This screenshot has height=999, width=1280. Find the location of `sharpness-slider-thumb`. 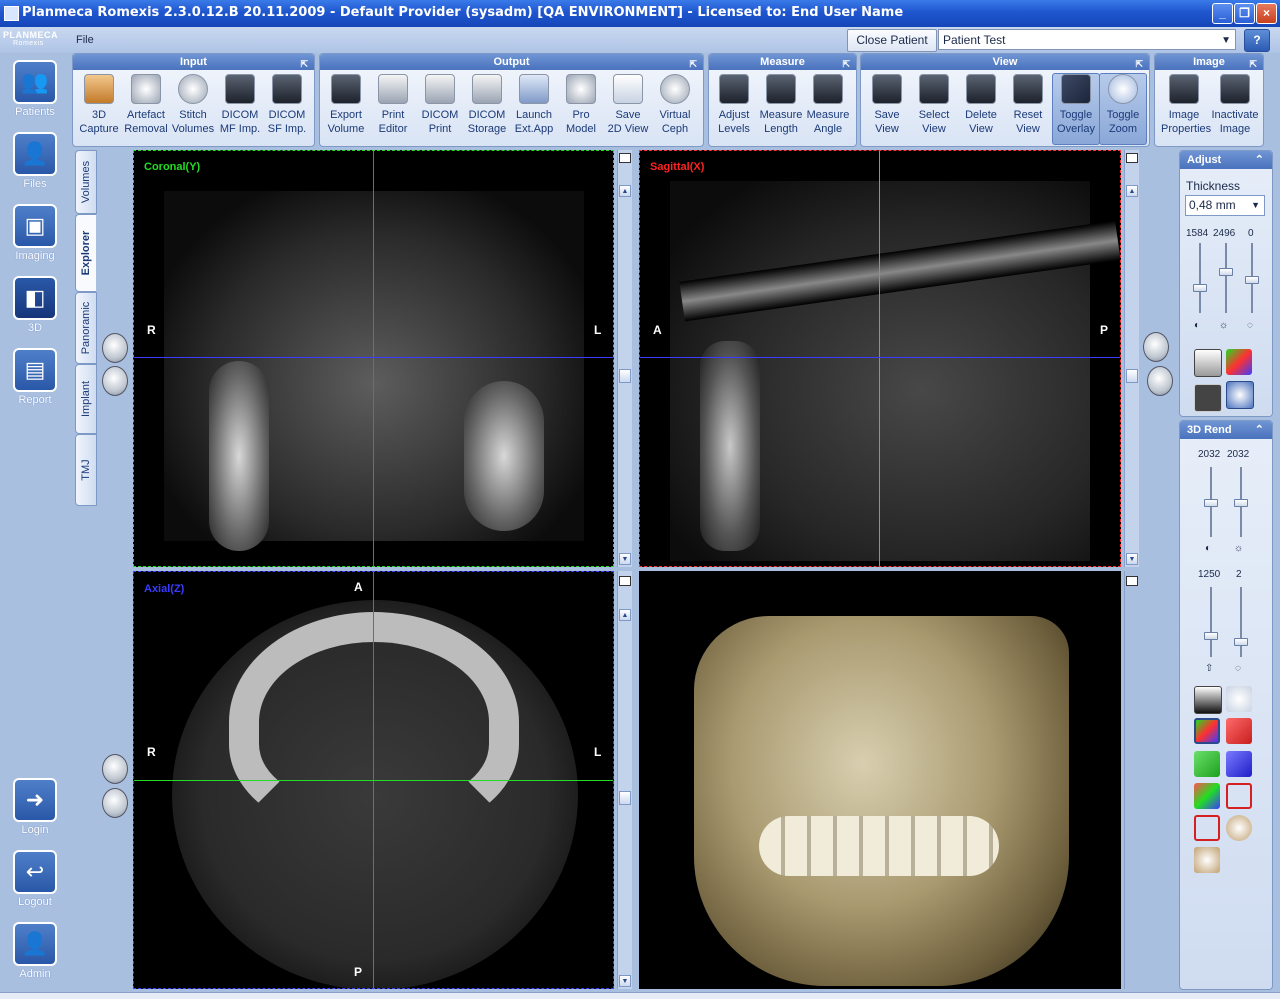

sharpness-slider-thumb is located at coordinates (1252, 280).